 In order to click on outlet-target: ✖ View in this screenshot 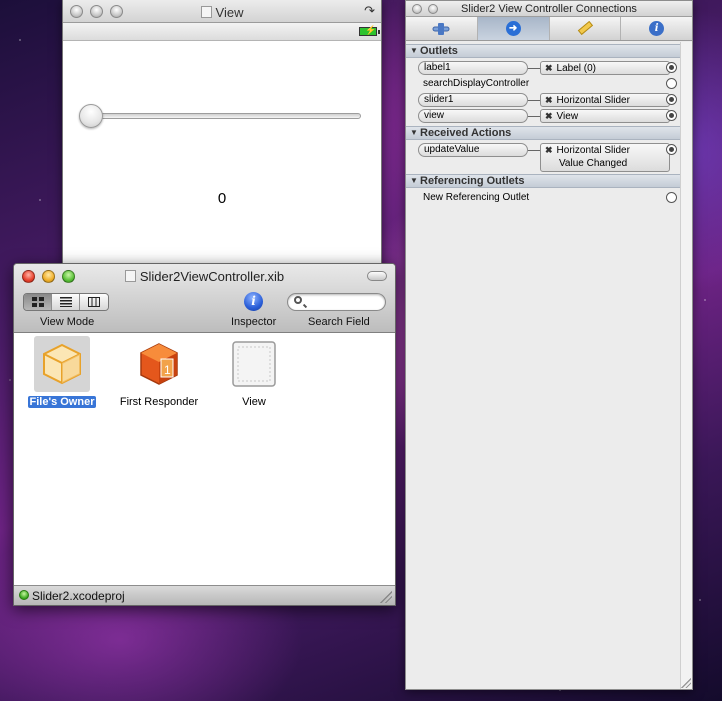, I will do `click(605, 116)`.